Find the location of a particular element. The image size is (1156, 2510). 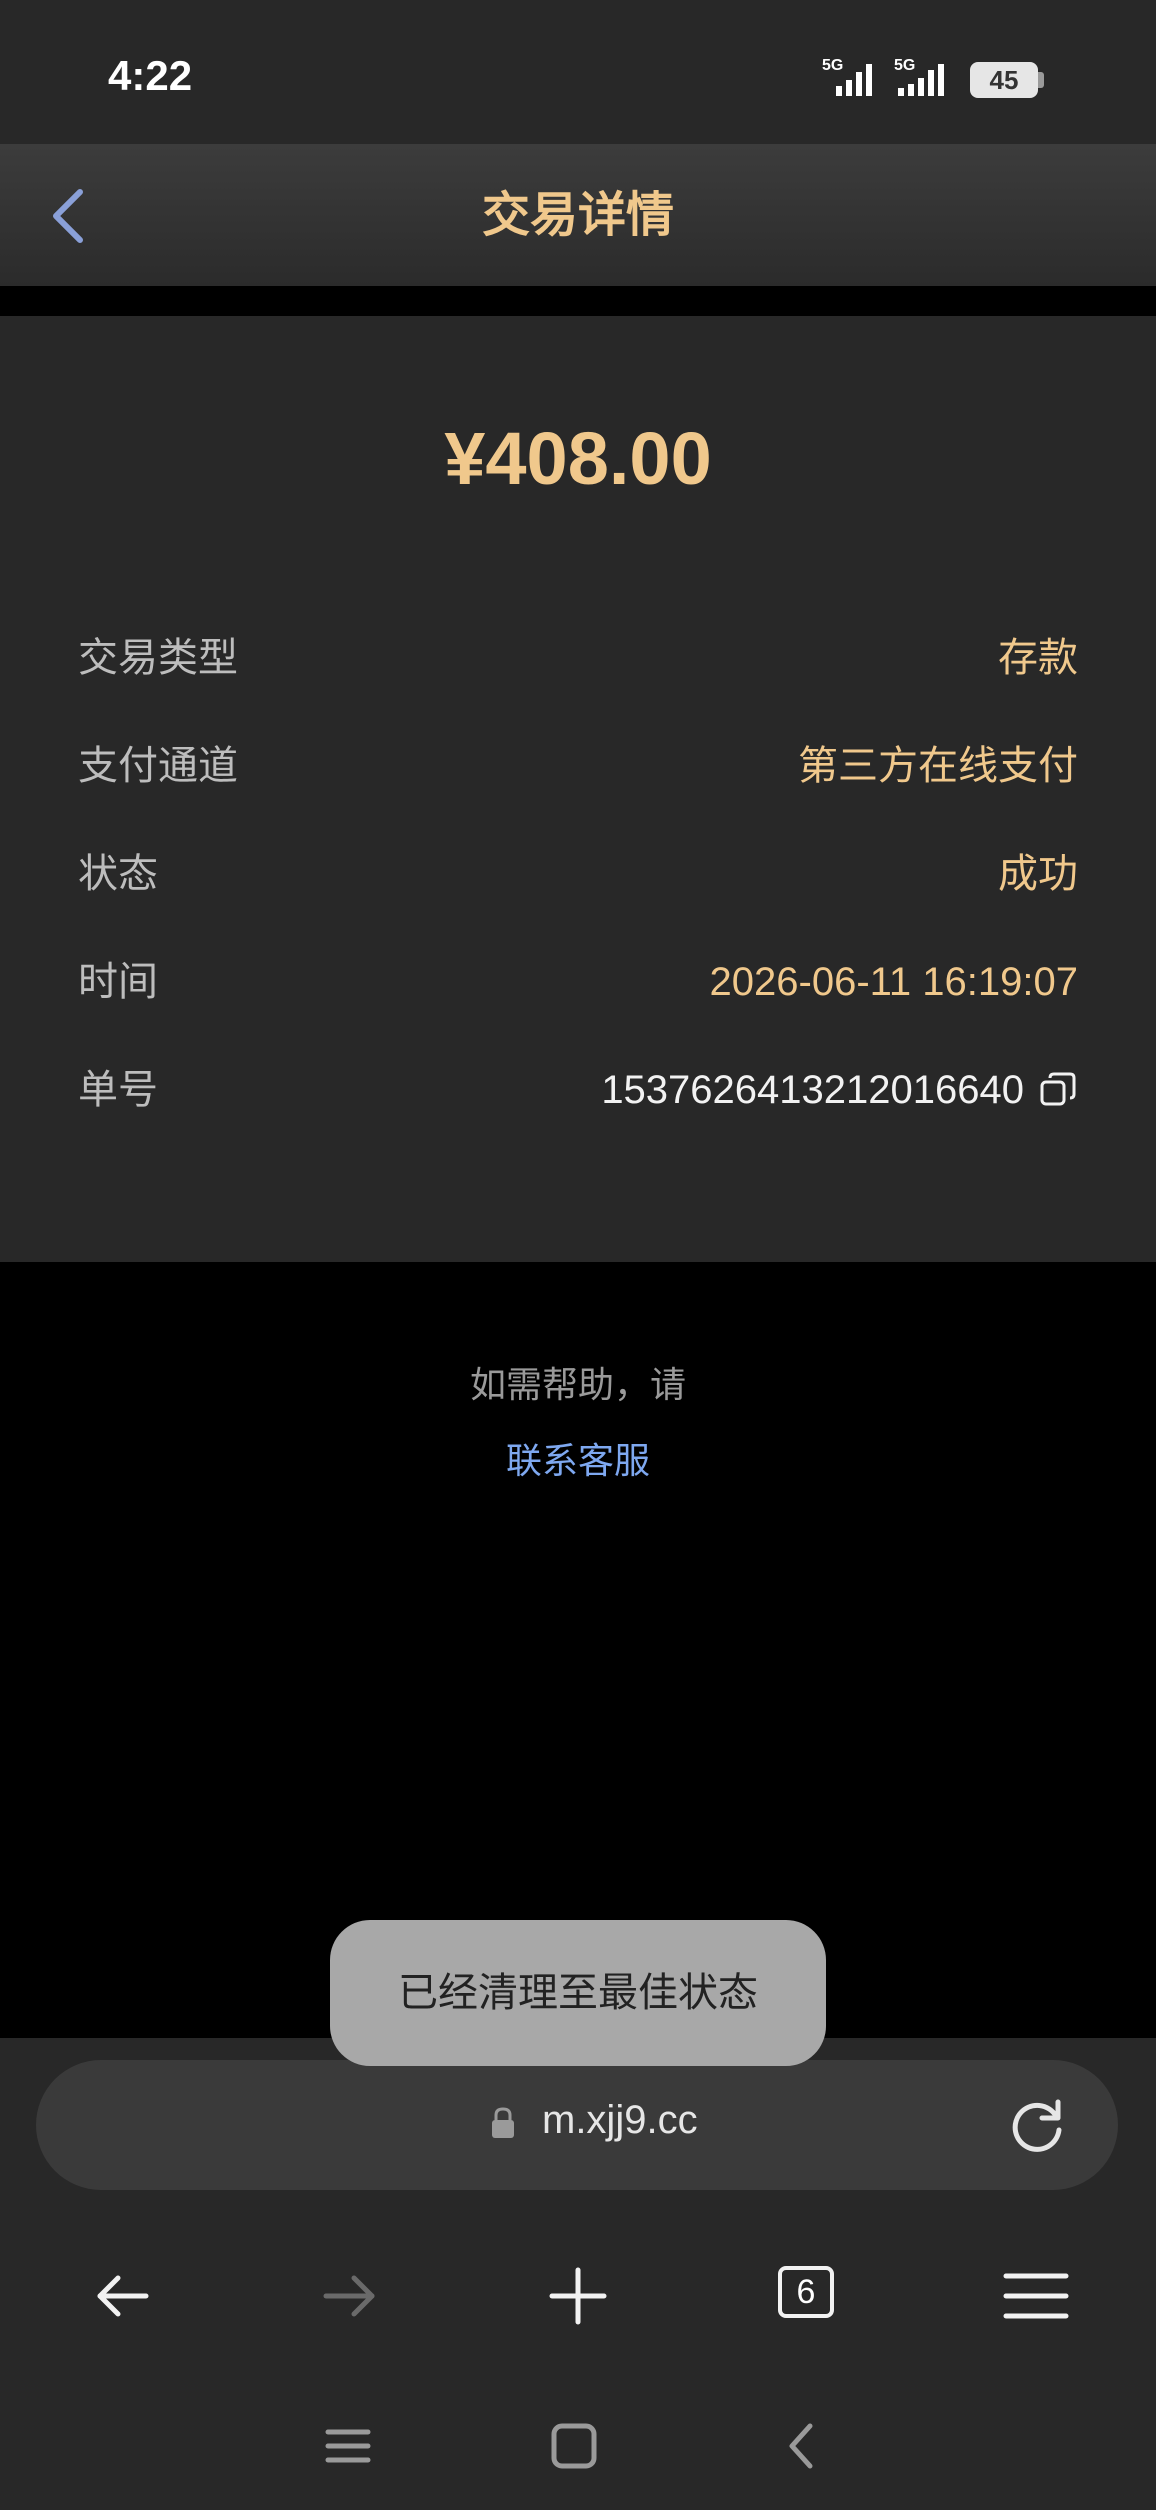

status-bar: 4:22 5G 5G 45 is located at coordinates (578, 72).